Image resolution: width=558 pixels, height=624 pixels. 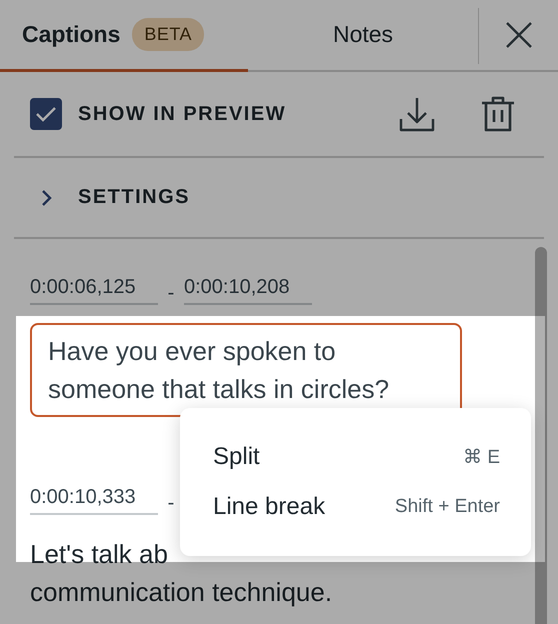 I want to click on tab: Captions BETA, so click(x=124, y=36).